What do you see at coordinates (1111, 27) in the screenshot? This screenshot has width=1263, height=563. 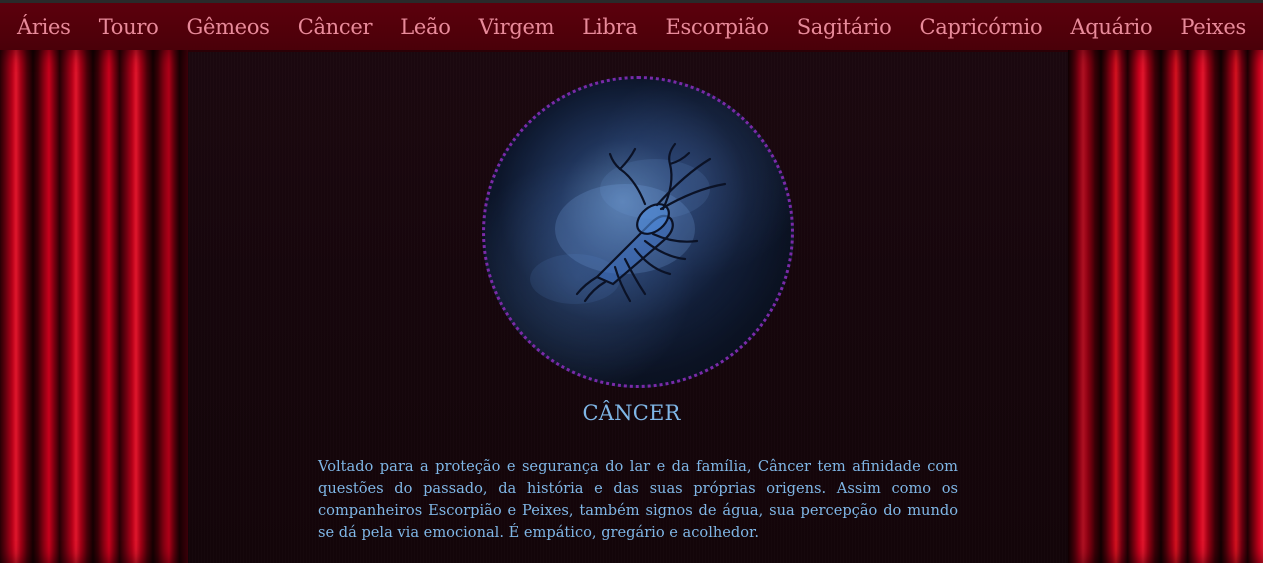 I see `nav-item-aquario: Aquário` at bounding box center [1111, 27].